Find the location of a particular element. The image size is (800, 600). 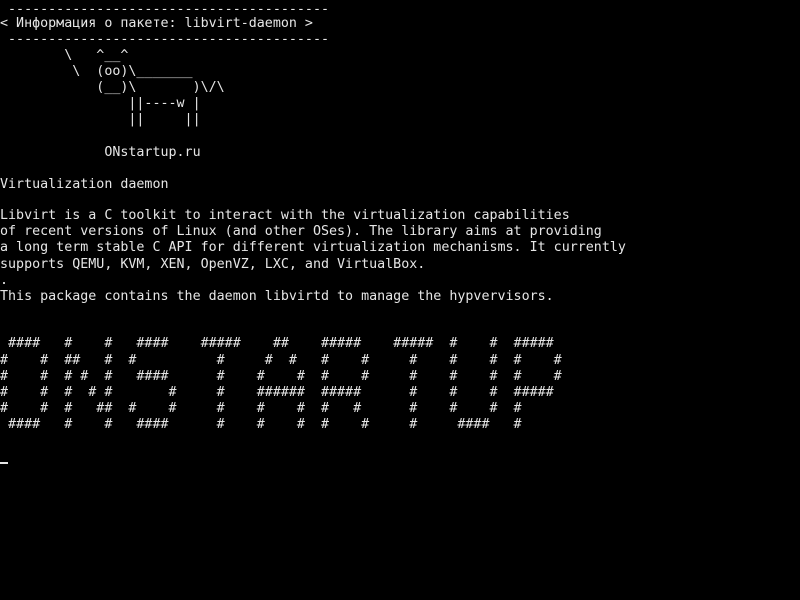

cowsay-message: < Информация о пакете: libvirt-daemon > is located at coordinates (156, 23).